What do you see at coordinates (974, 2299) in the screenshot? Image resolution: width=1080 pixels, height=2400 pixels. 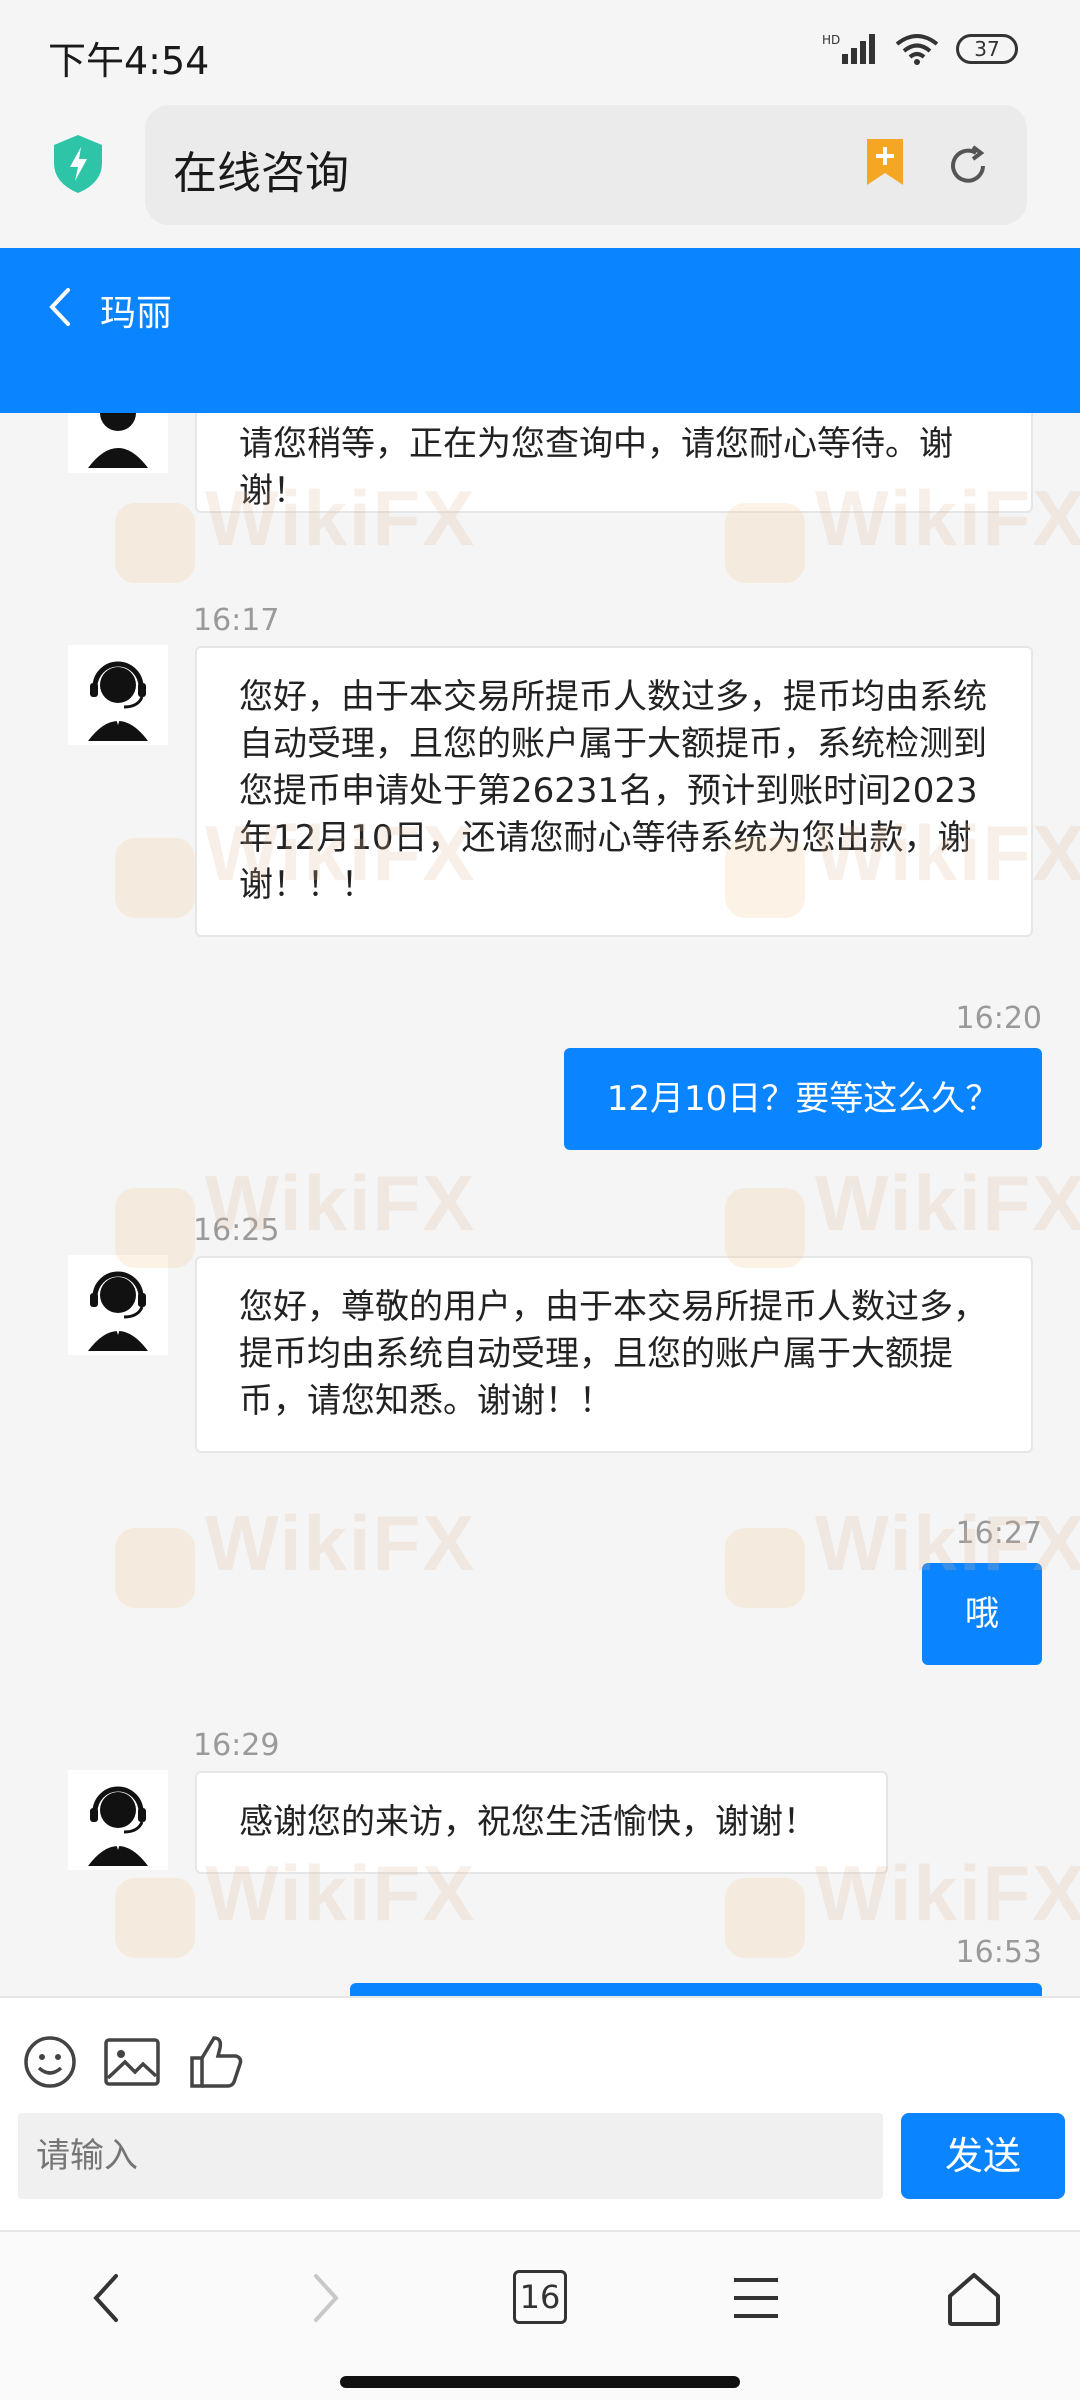 I see `home-icon` at bounding box center [974, 2299].